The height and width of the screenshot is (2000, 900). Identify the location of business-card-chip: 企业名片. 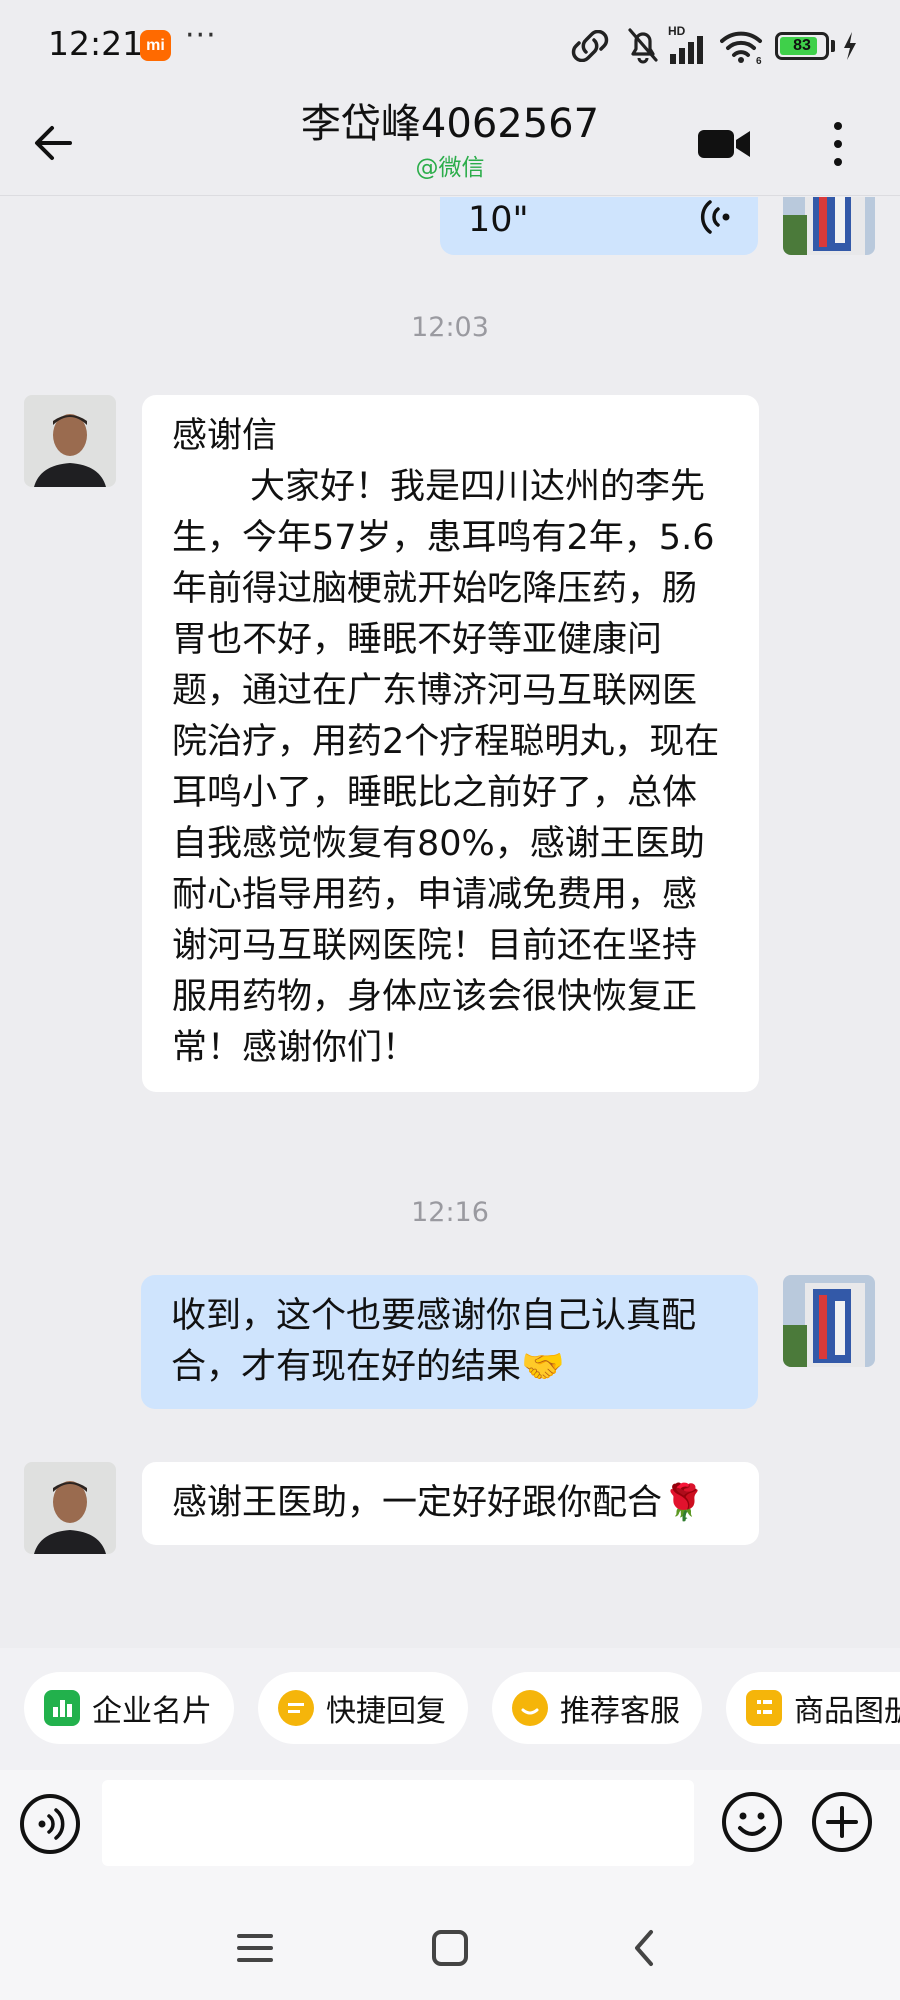
(129, 1708).